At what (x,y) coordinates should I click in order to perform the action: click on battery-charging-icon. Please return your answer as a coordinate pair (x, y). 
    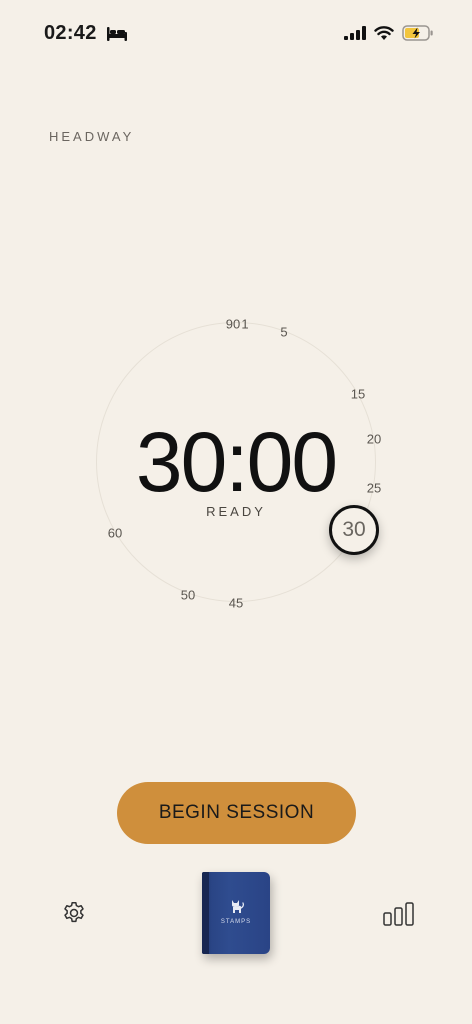
    Looking at the image, I should click on (418, 35).